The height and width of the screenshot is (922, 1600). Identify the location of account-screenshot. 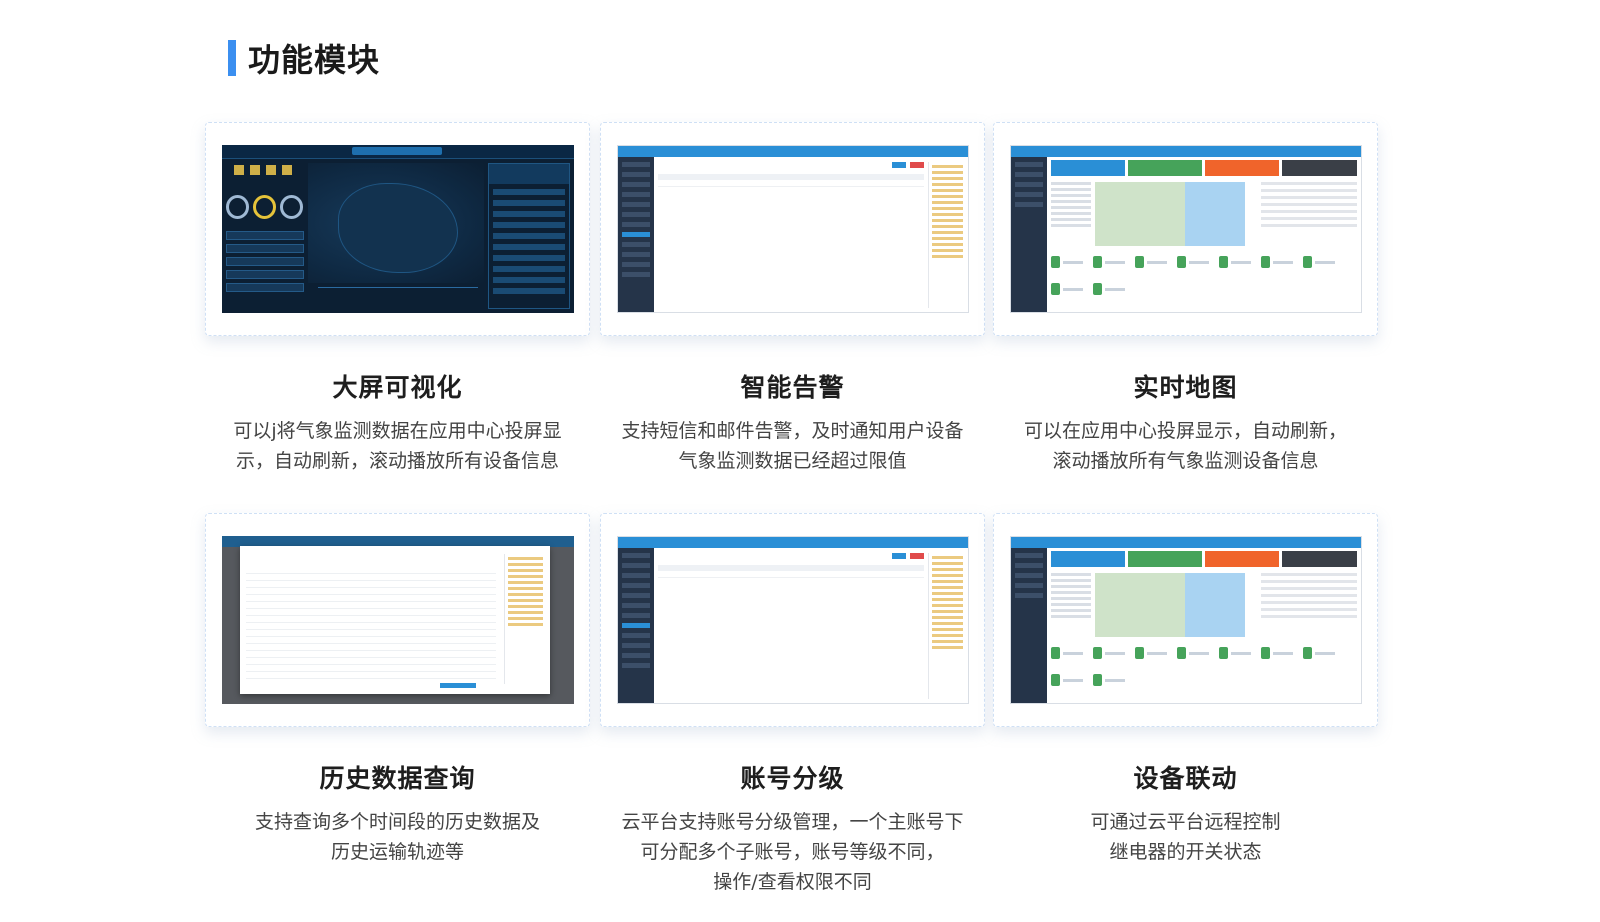
(792, 620).